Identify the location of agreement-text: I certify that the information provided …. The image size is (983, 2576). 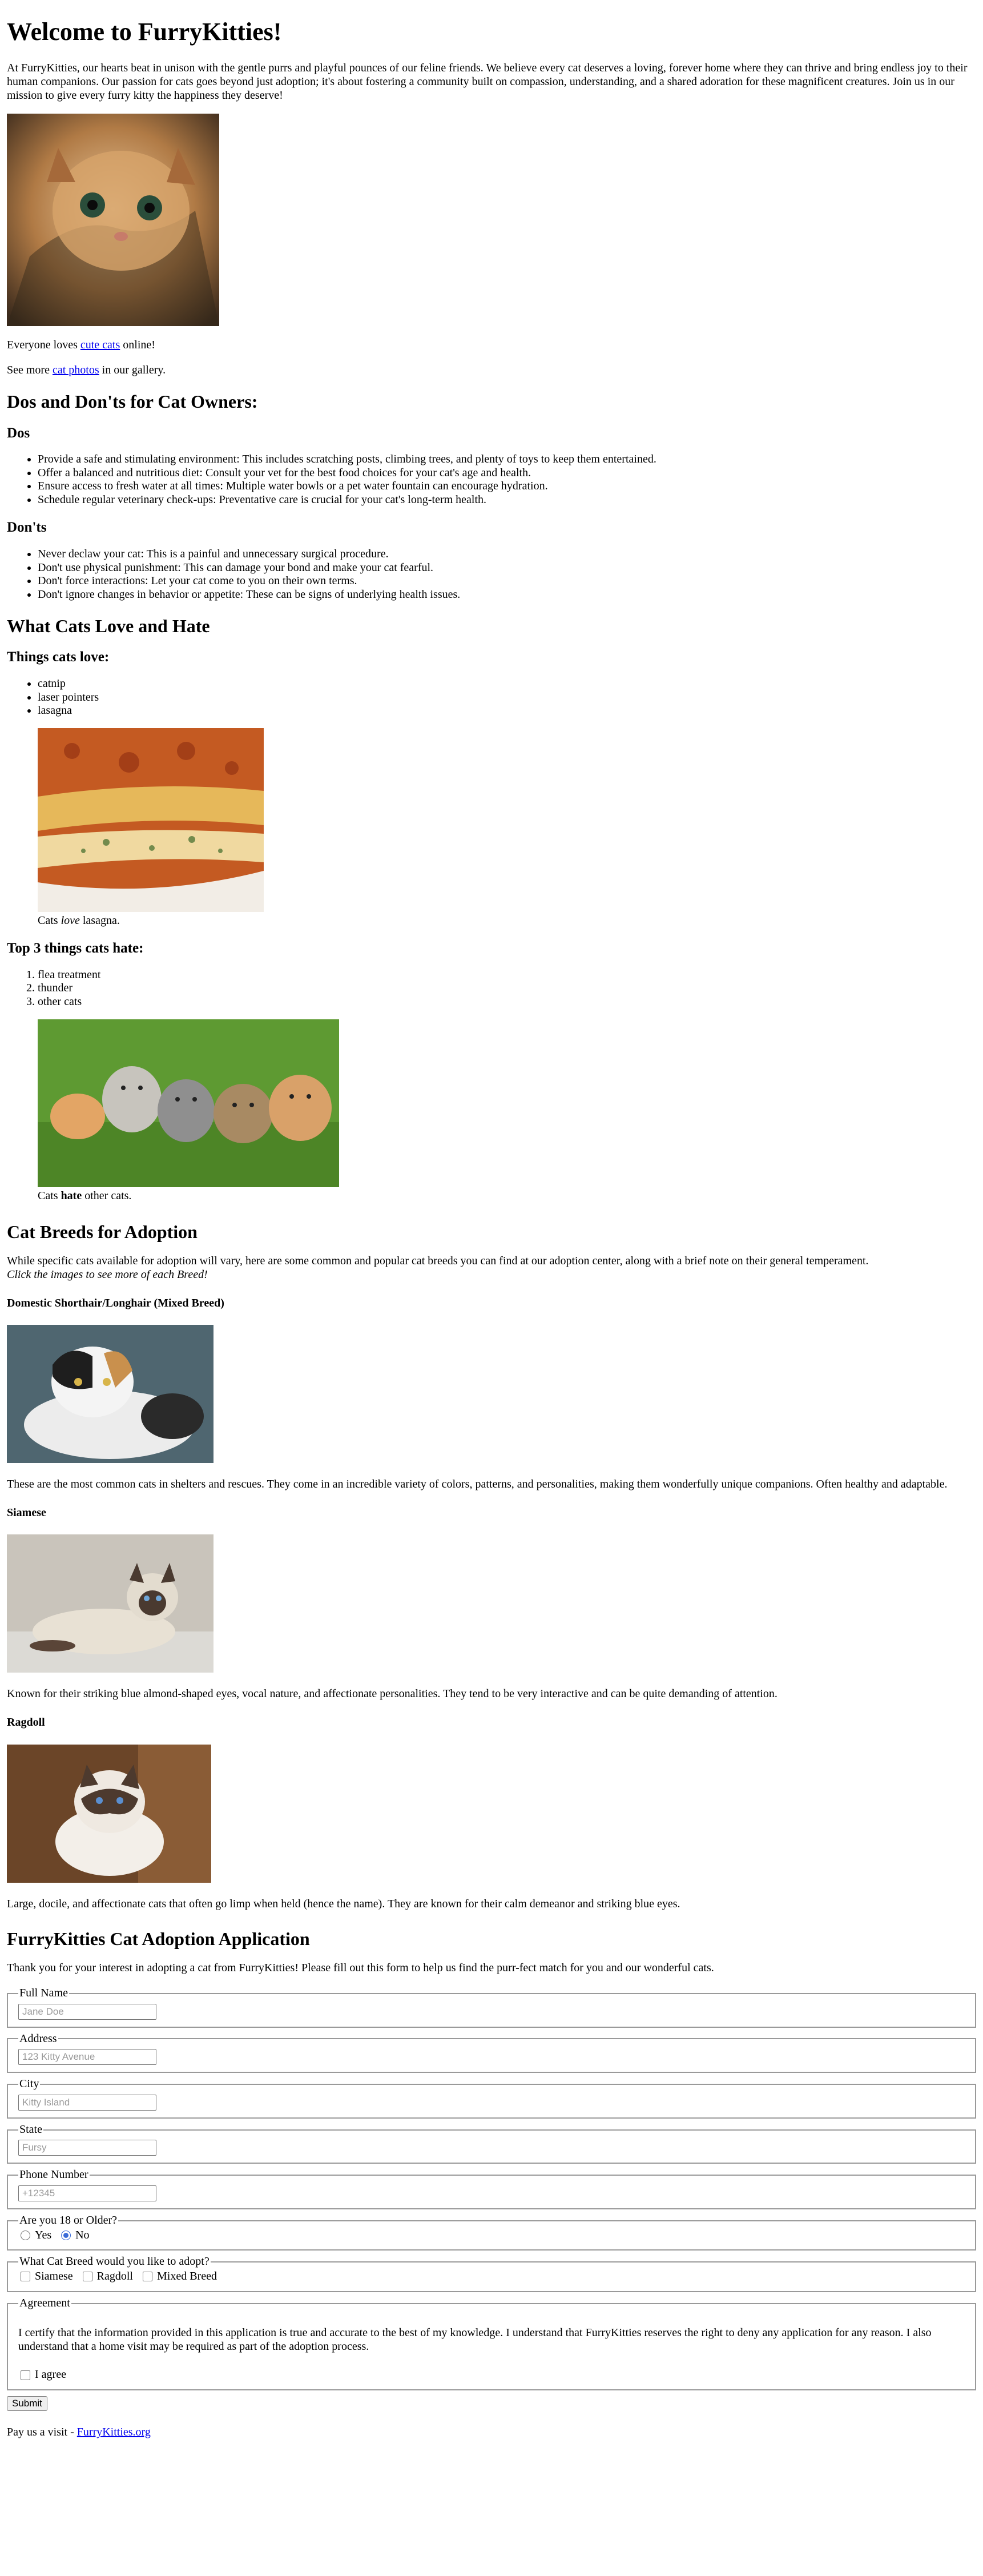
(475, 2339).